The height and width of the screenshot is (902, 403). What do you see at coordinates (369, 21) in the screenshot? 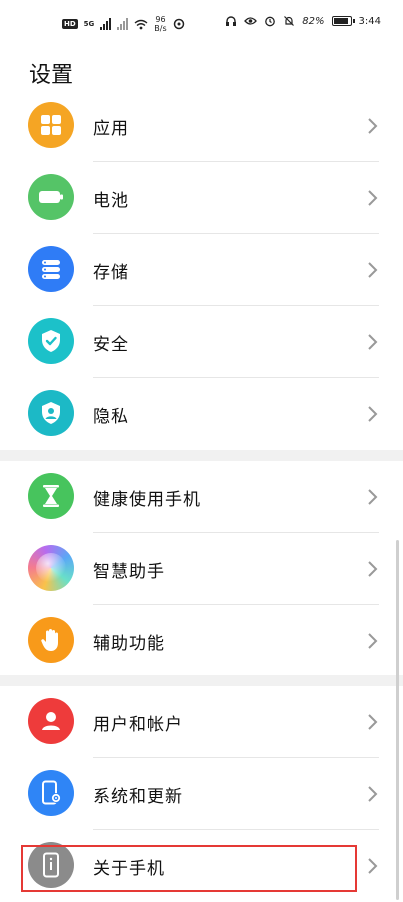
I see `clock: 3:44` at bounding box center [369, 21].